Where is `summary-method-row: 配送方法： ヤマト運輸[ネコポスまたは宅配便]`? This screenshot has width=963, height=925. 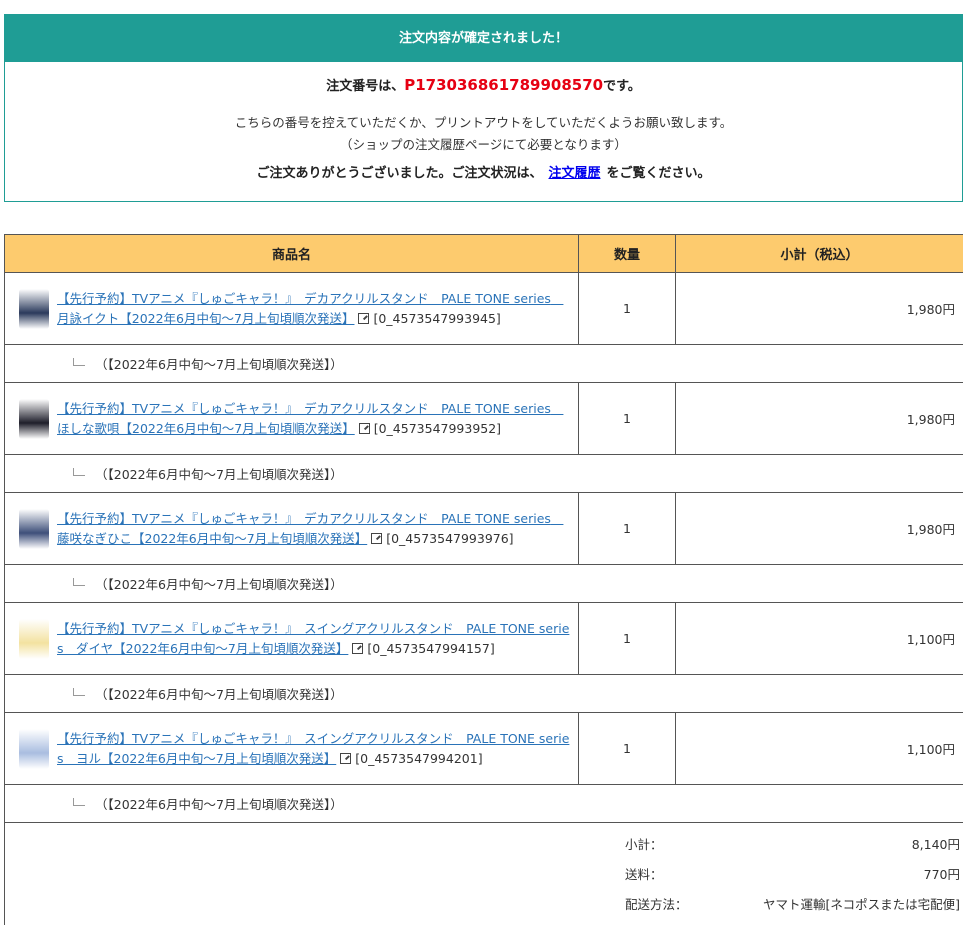 summary-method-row: 配送方法： ヤマト運輸[ネコポスまたは宅配便] is located at coordinates (792, 905).